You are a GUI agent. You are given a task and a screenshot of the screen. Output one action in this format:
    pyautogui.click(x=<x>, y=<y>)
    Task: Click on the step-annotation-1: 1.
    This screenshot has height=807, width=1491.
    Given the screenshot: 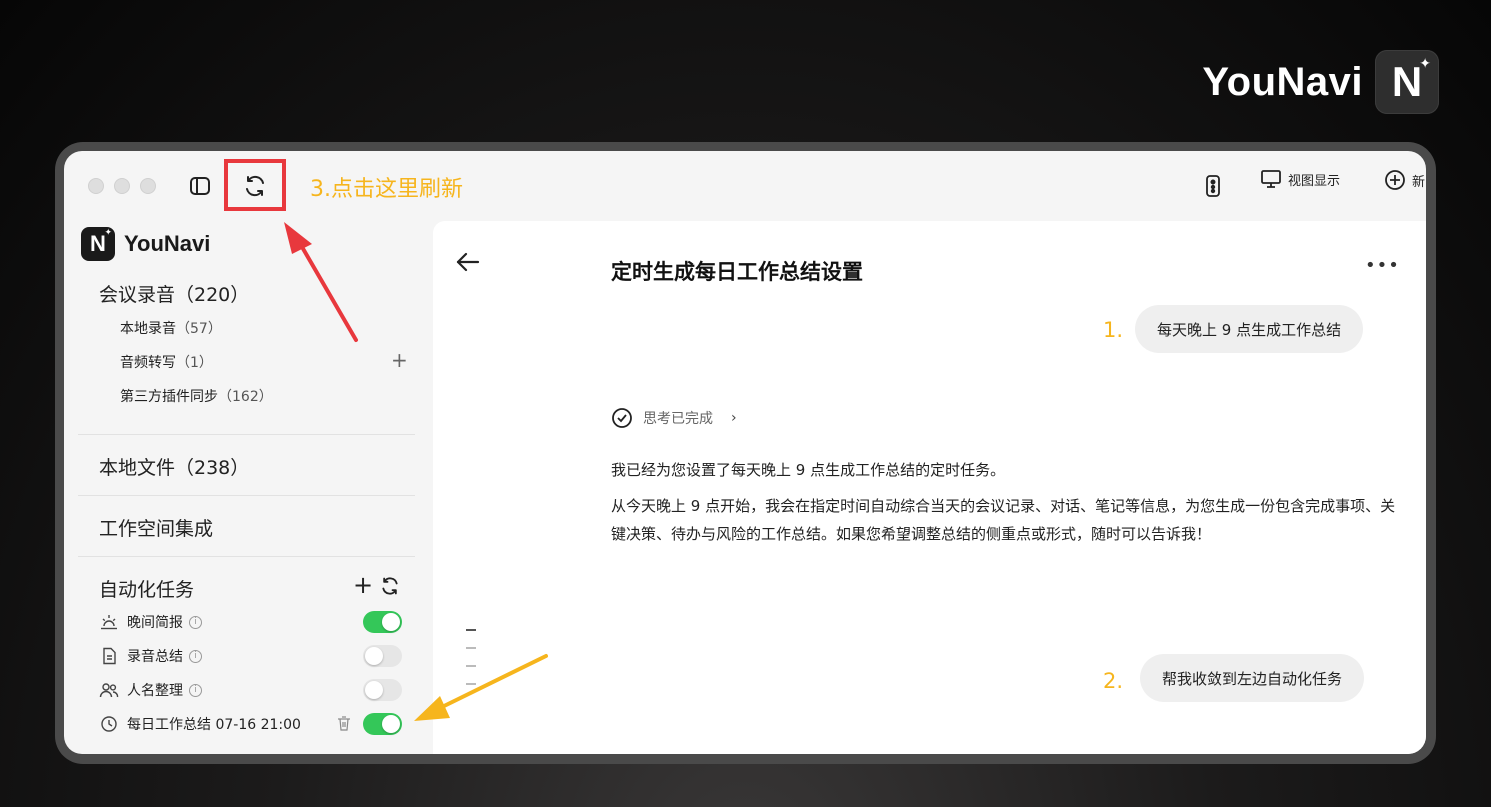 What is the action you would take?
    pyautogui.click(x=1113, y=330)
    